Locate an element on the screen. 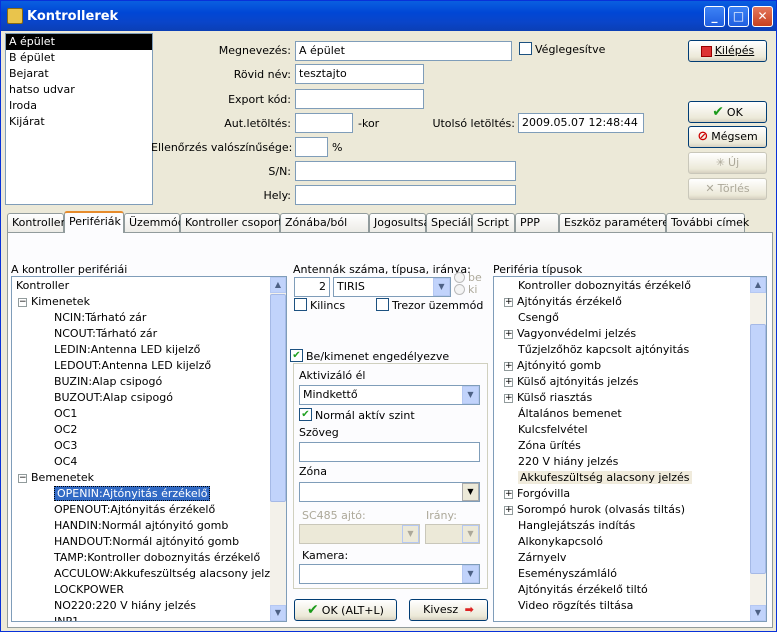  ok-alt-l-button: ✔ OK (ALT+L) is located at coordinates (345, 610).